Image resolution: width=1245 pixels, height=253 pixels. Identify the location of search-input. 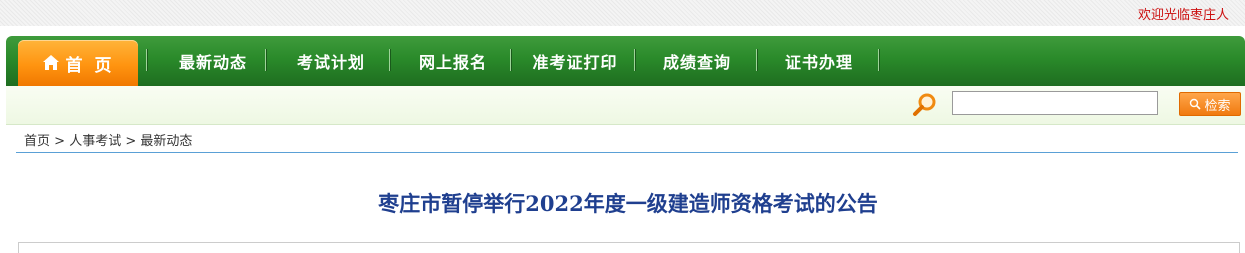
(1055, 103).